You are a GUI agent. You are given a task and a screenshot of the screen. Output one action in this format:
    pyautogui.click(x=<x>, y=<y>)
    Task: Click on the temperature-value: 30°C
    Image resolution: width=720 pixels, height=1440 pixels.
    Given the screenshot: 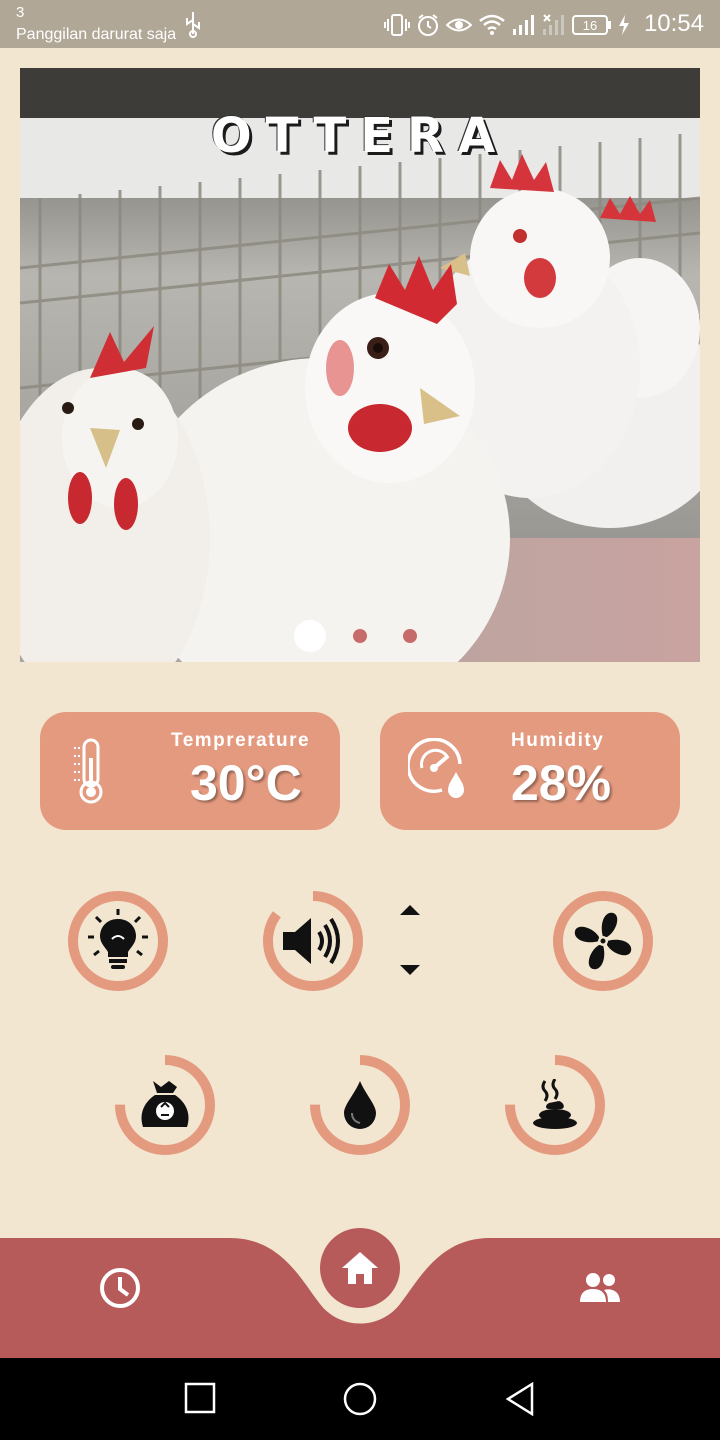 What is the action you would take?
    pyautogui.click(x=246, y=783)
    